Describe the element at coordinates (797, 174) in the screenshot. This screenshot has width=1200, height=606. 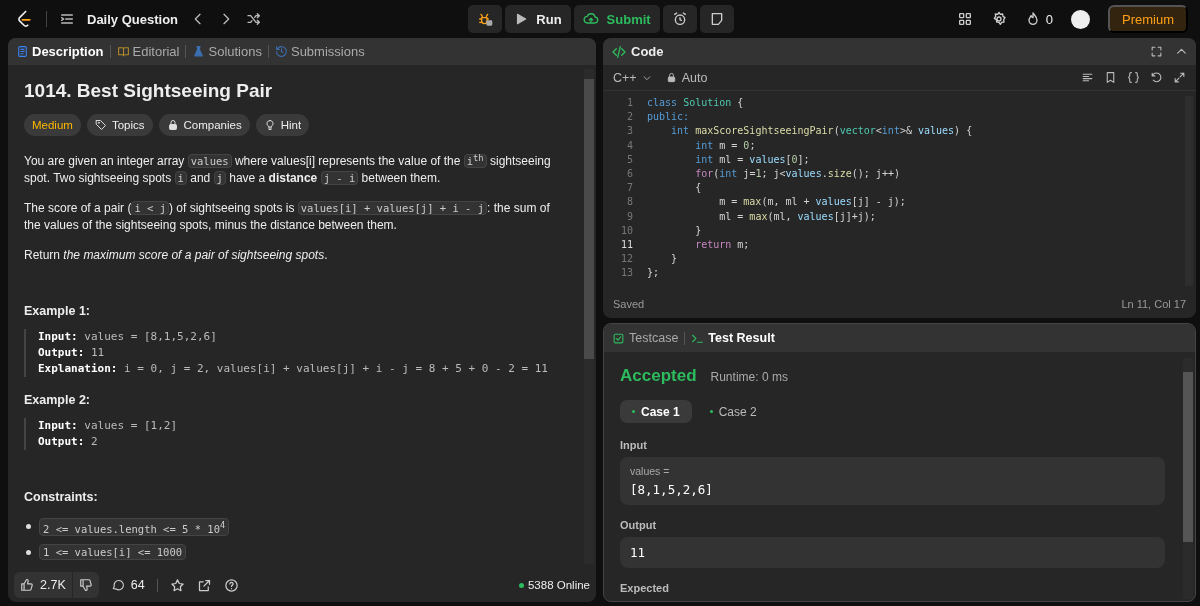
I see `code-line: for(int j=1; j<values.size(); j++)` at that location.